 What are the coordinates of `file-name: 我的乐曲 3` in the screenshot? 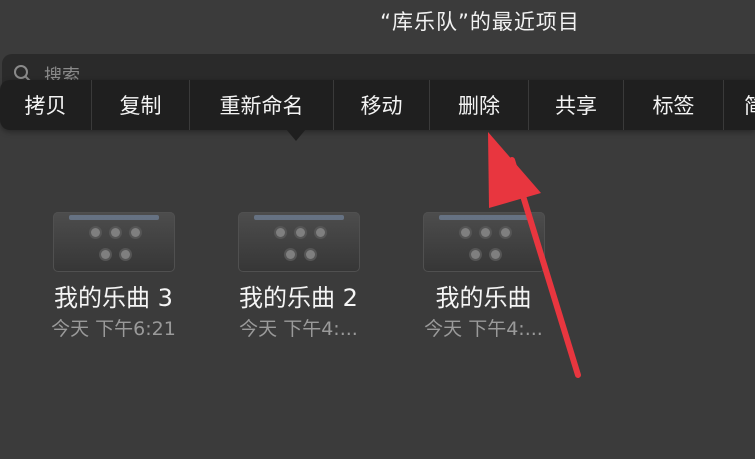 It's located at (113, 298).